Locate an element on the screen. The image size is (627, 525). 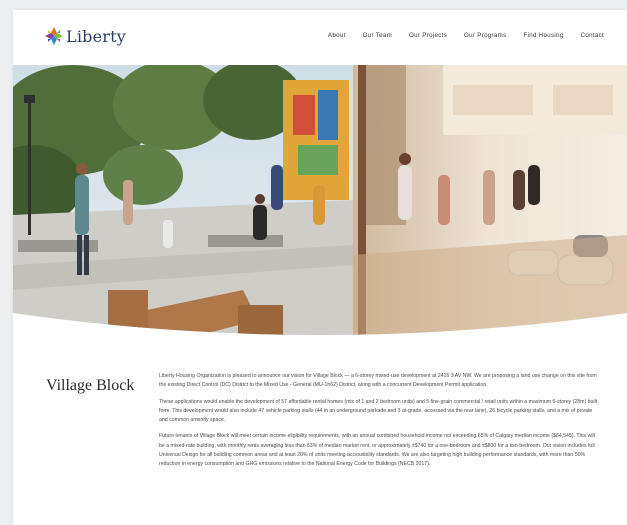
page-title: Village Block is located at coordinates (90, 385).